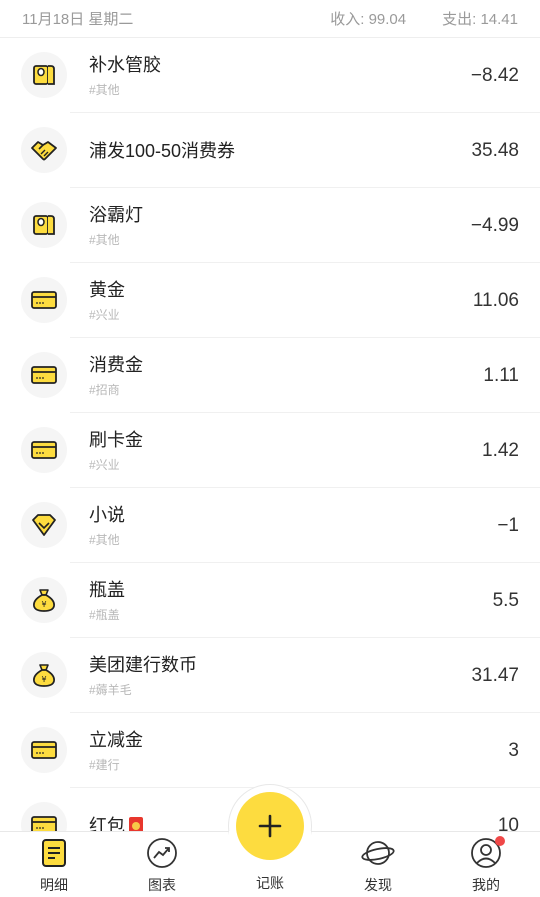  What do you see at coordinates (270, 225) in the screenshot?
I see `record-row: 浴霸灯 #其他 −4.99` at bounding box center [270, 225].